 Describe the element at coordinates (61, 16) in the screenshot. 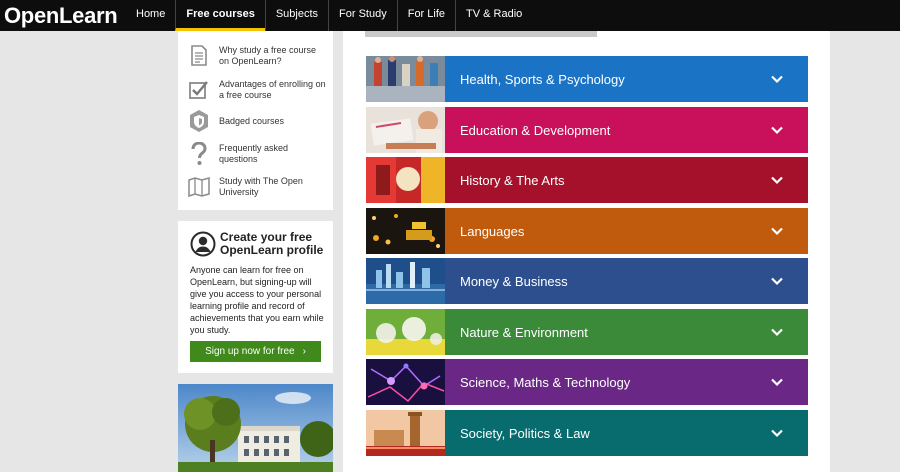

I see `openlearn-logo: OpenLearn` at that location.